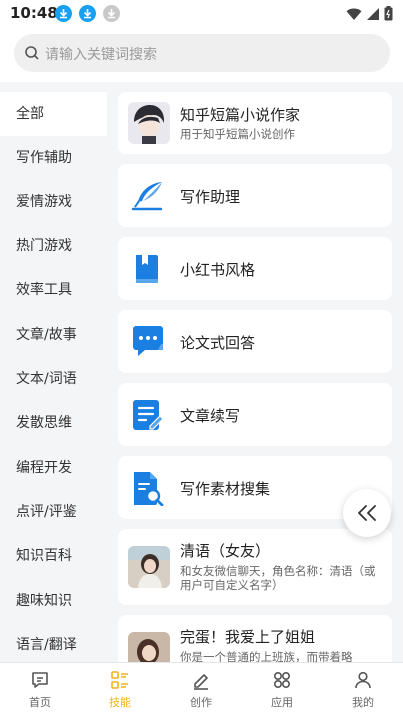  What do you see at coordinates (201, 682) in the screenshot?
I see `pen-icon` at bounding box center [201, 682].